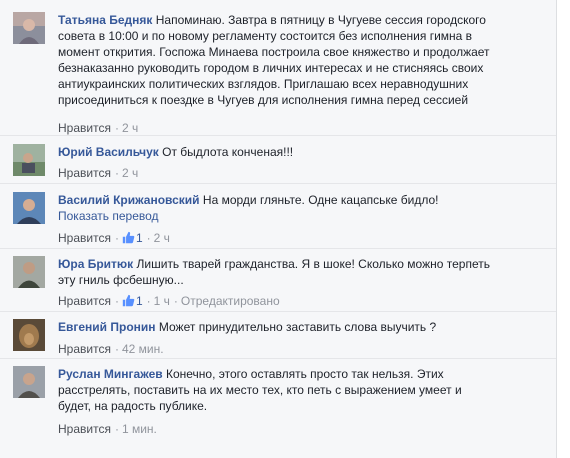 The image size is (570, 458). I want to click on comment-actions: Нравится · 1 мин., so click(107, 429).